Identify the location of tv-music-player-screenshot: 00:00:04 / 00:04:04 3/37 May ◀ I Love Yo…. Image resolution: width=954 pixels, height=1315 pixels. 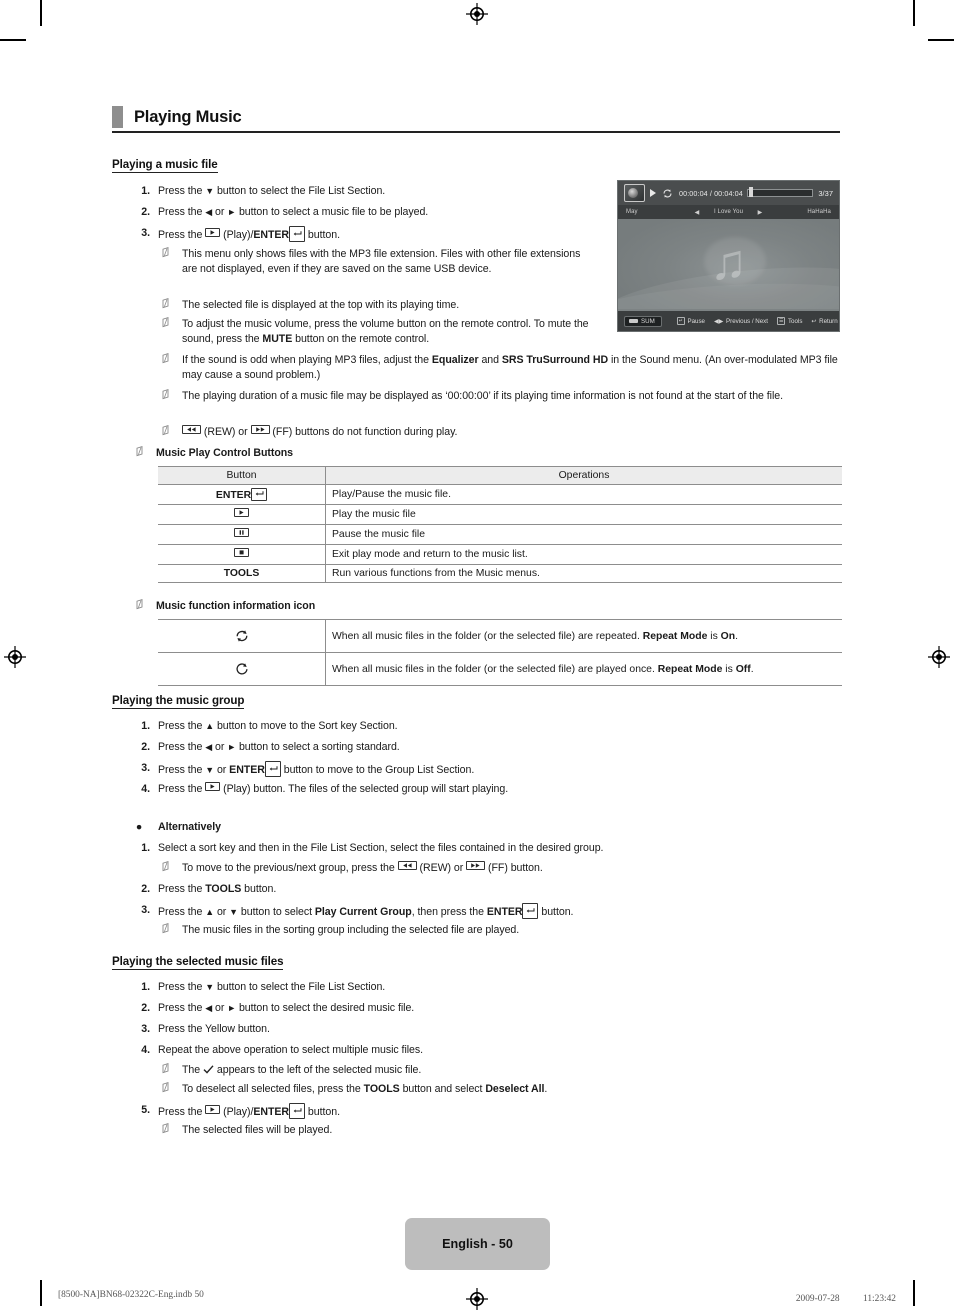
(728, 256).